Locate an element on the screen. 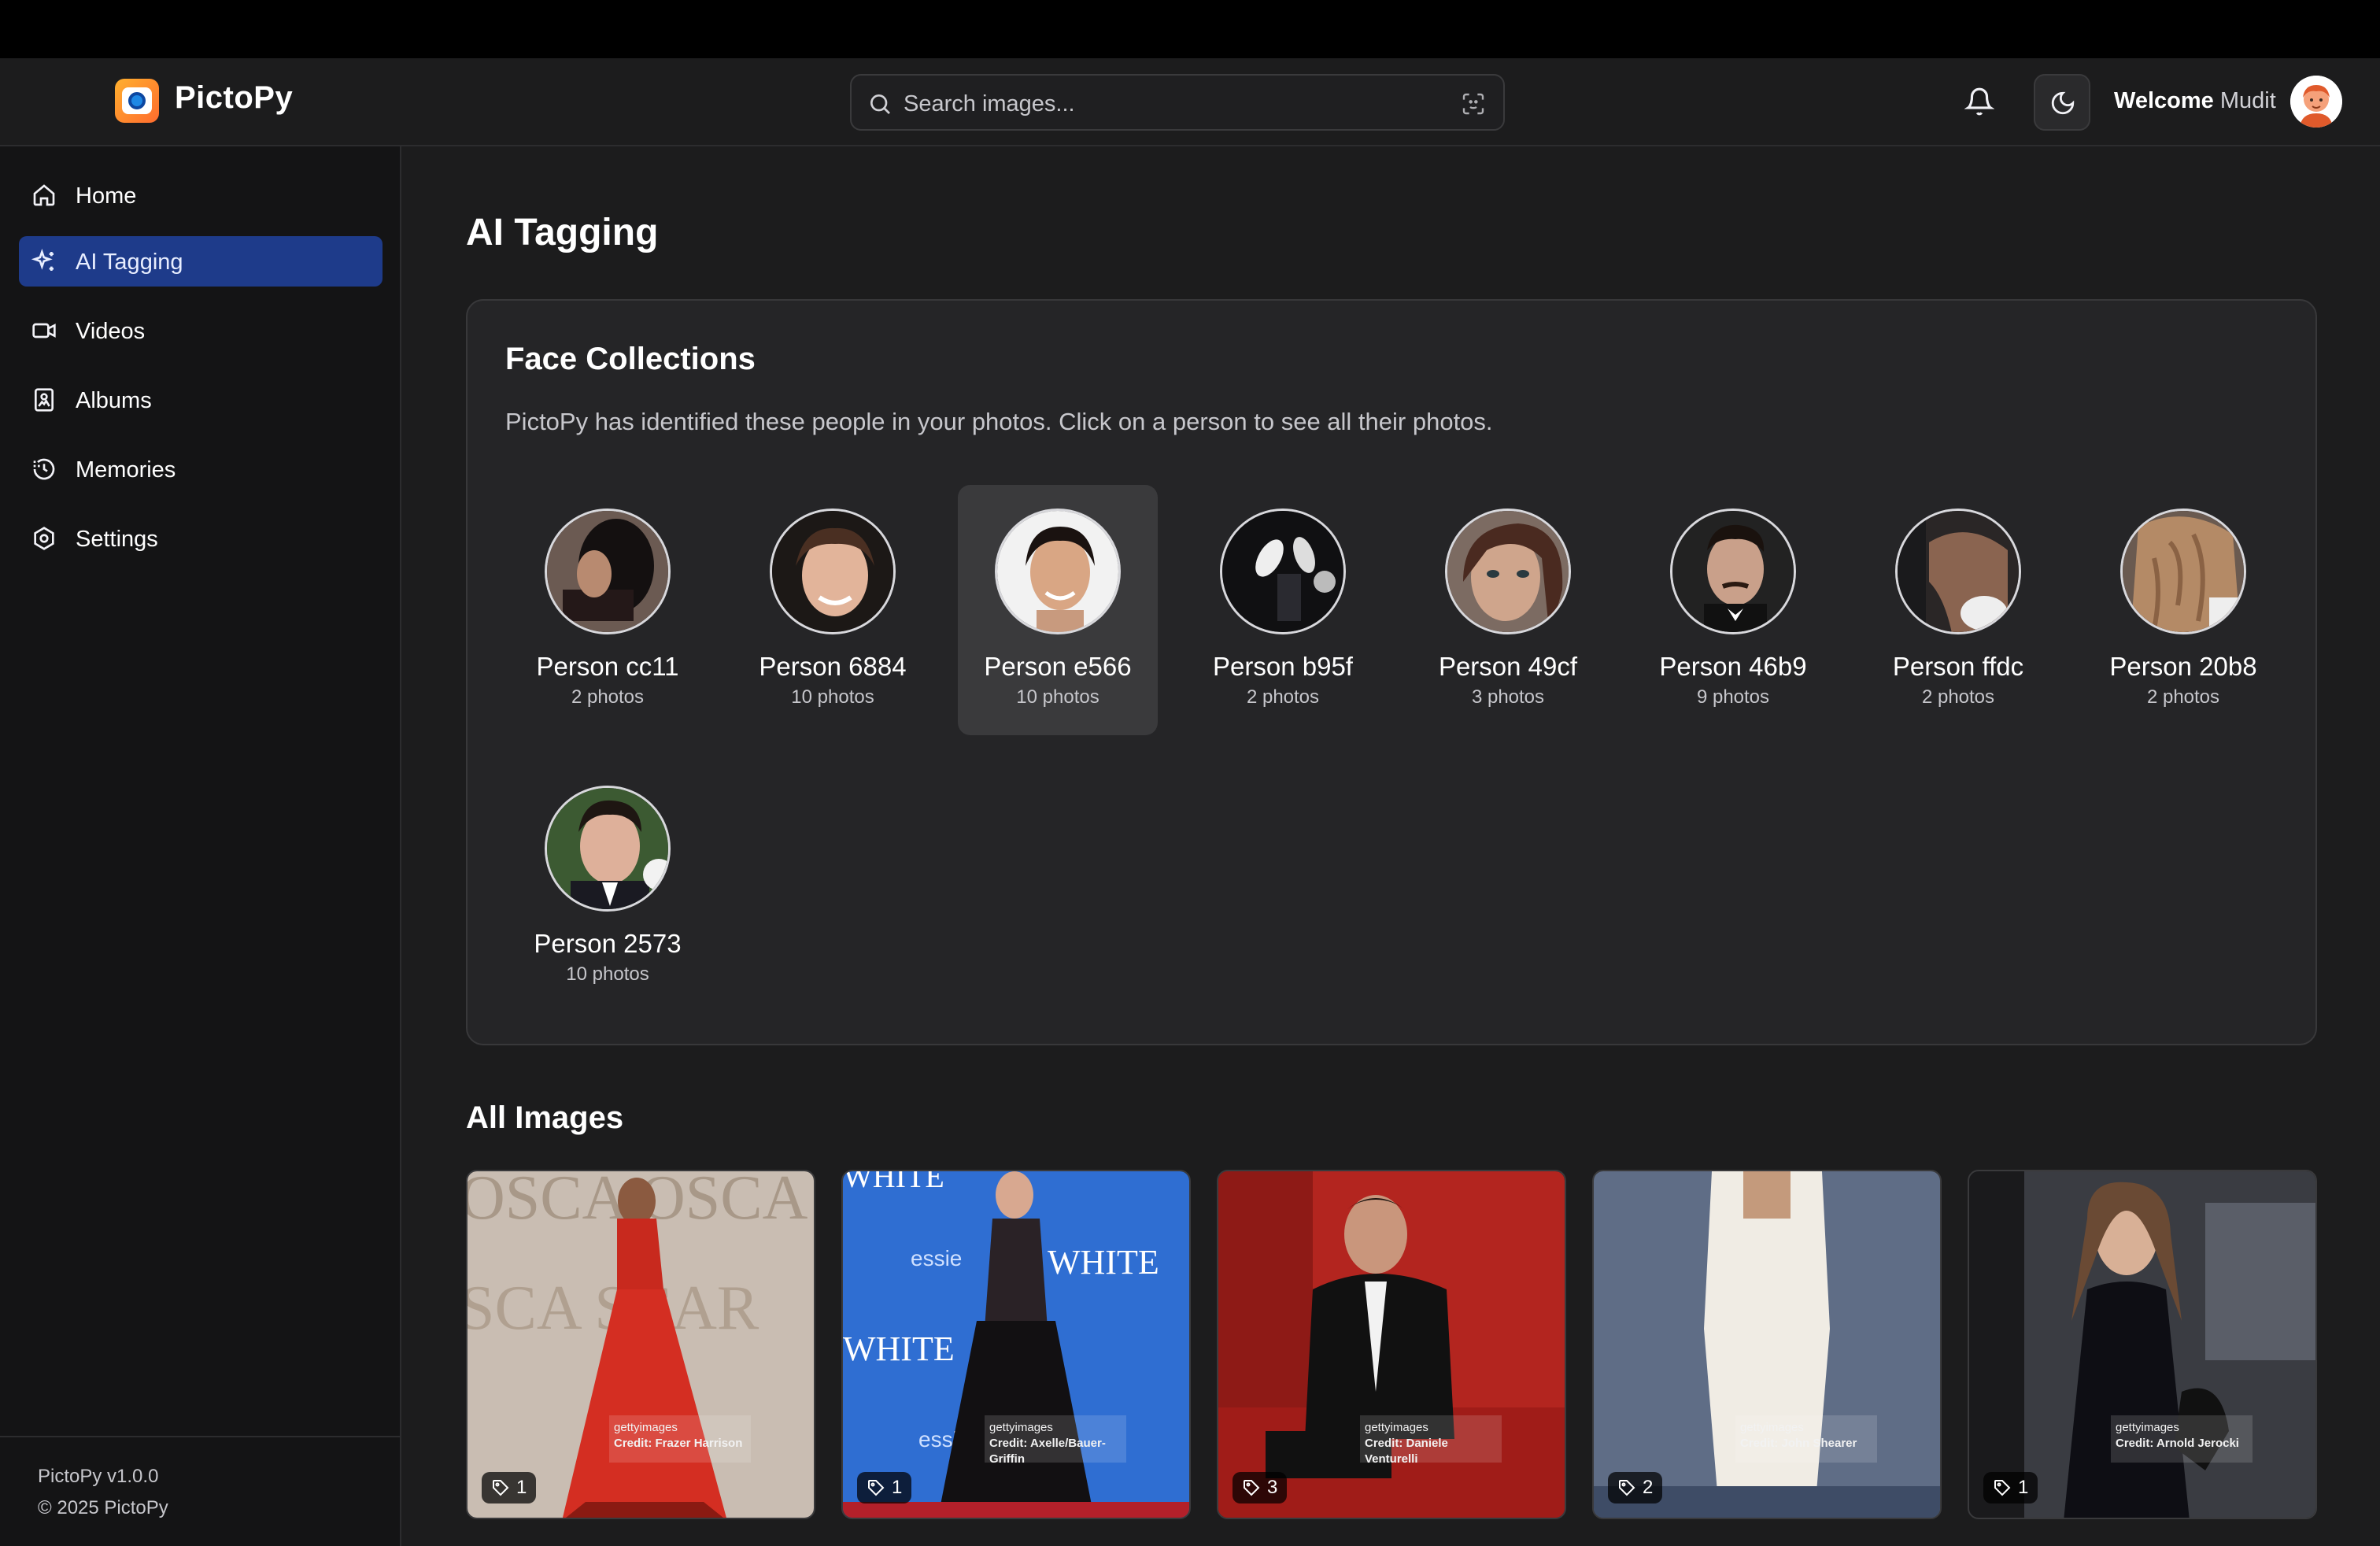 This screenshot has height=1546, width=2380. person-card: Person 6884 10 photos is located at coordinates (833, 610).